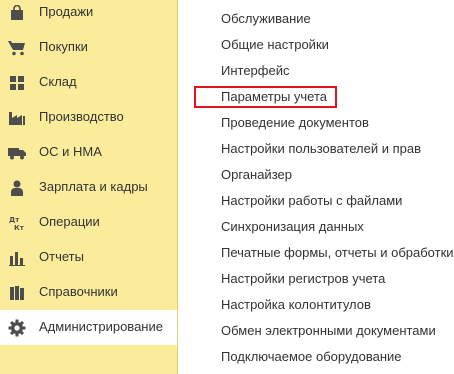  I want to click on menu-link-organizer: Органайзер, so click(256, 175).